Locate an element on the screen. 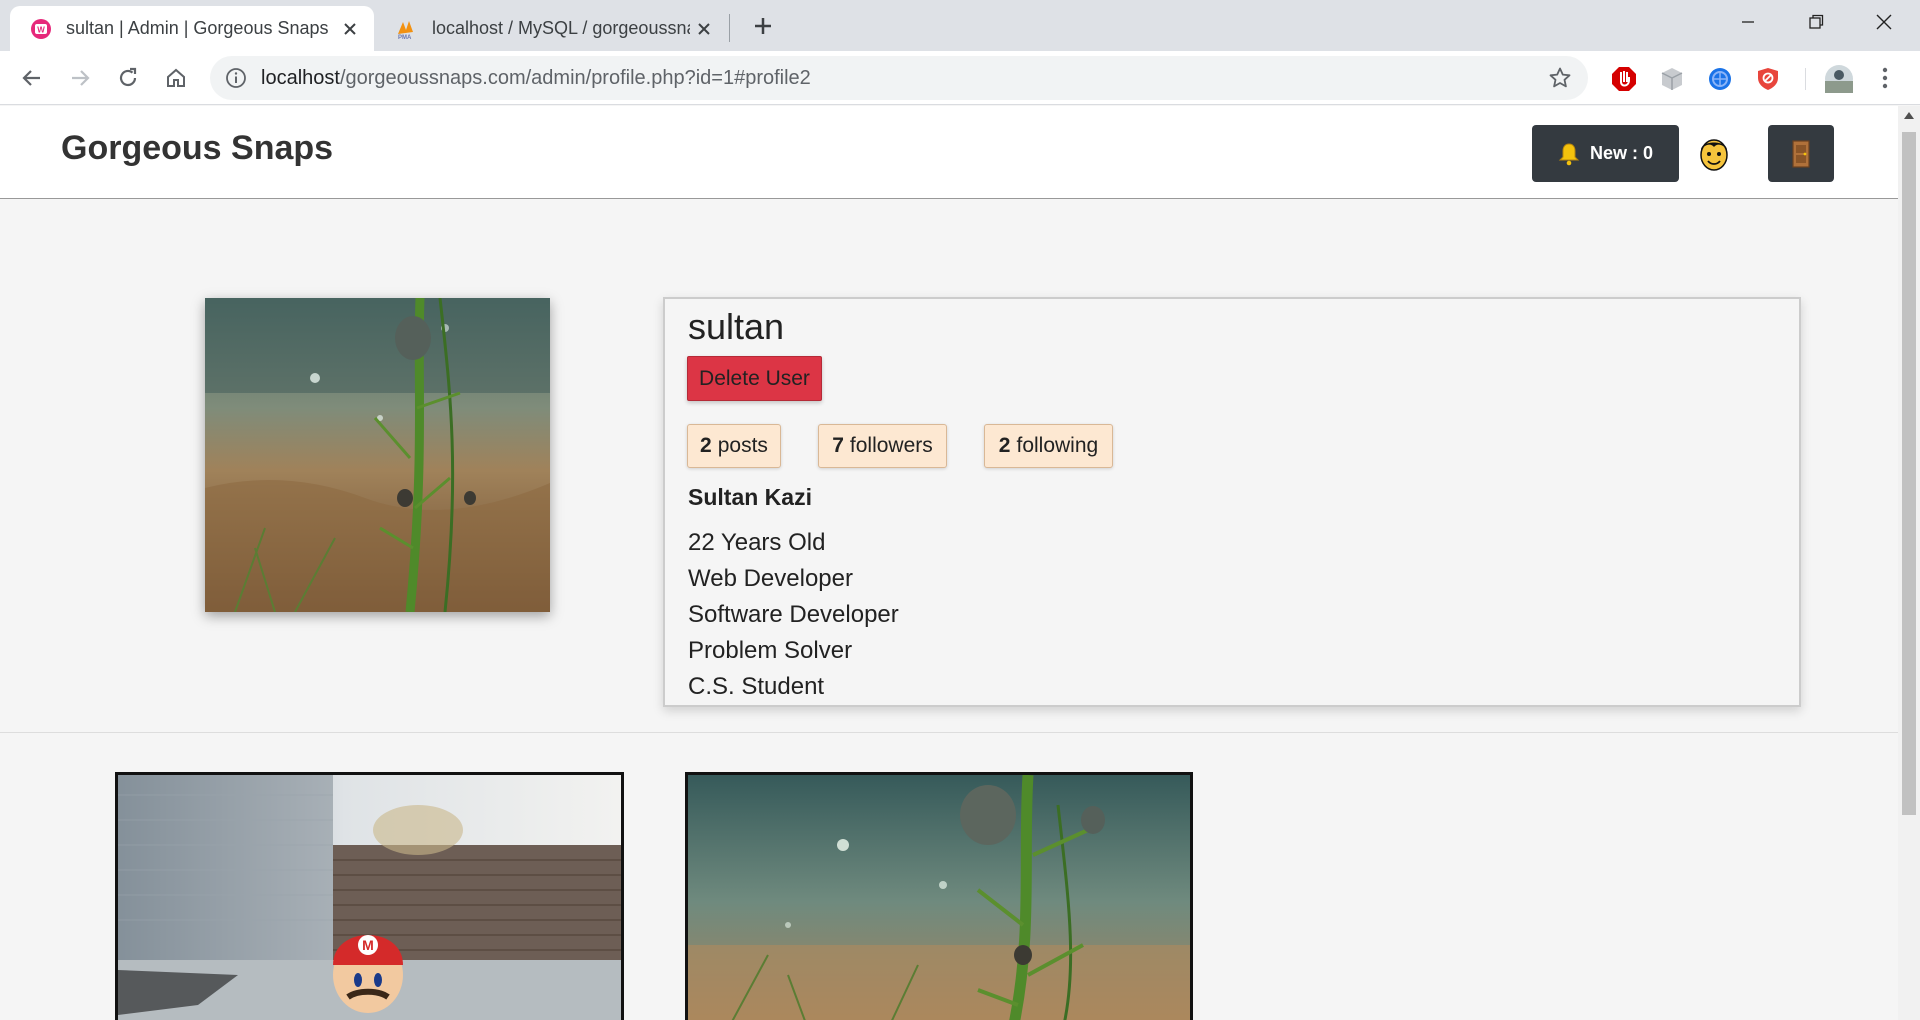  minimize-icon is located at coordinates (1748, 22).